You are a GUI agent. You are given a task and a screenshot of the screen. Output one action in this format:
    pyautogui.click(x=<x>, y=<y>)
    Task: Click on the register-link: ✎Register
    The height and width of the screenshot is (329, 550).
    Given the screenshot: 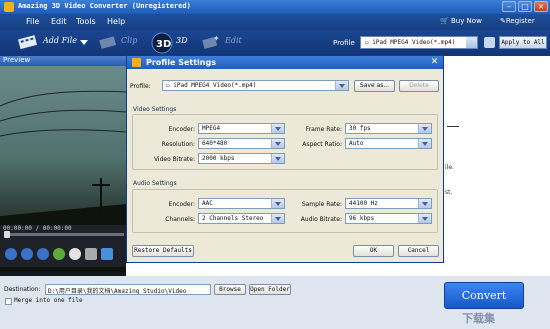 What is the action you would take?
    pyautogui.click(x=517, y=21)
    